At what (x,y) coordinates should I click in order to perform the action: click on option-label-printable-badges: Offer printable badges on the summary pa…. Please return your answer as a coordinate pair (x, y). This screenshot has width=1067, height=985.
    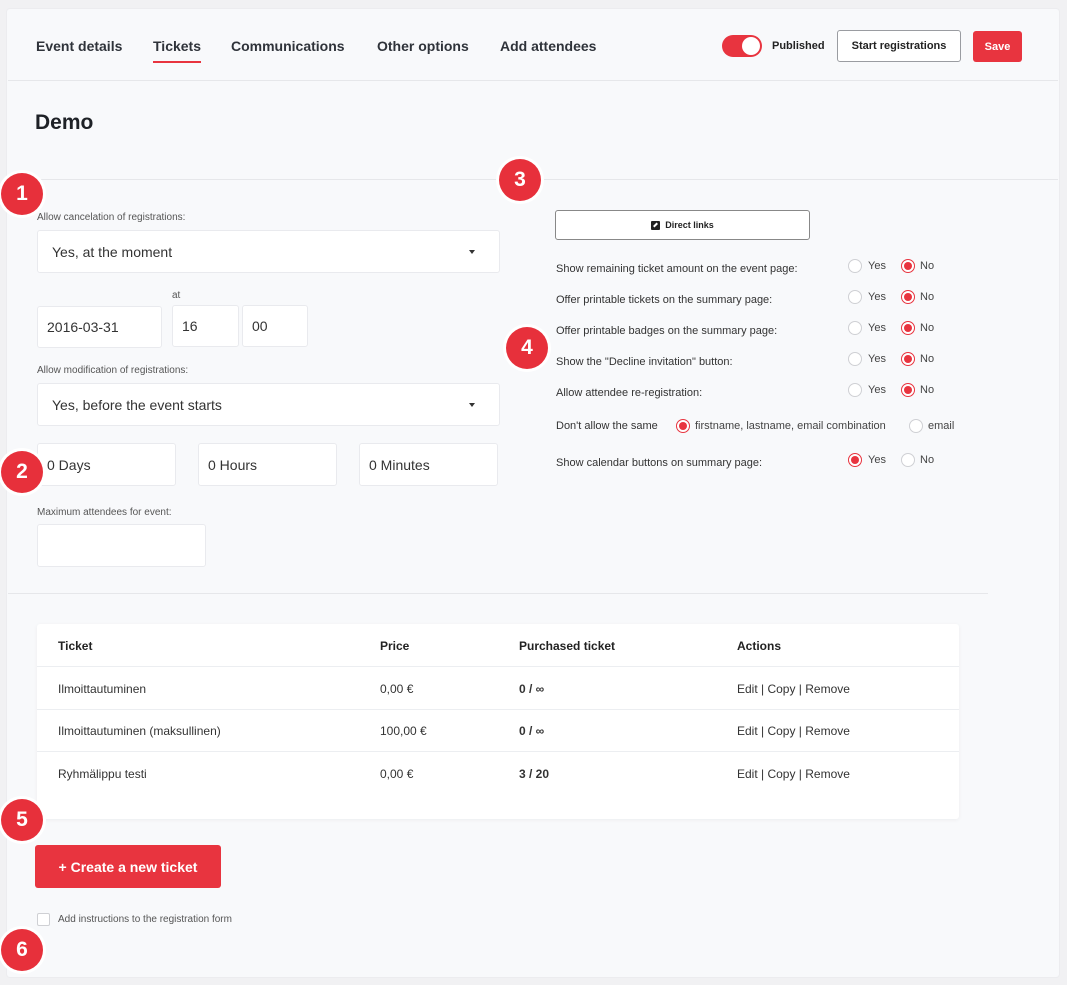
    Looking at the image, I should click on (667, 331).